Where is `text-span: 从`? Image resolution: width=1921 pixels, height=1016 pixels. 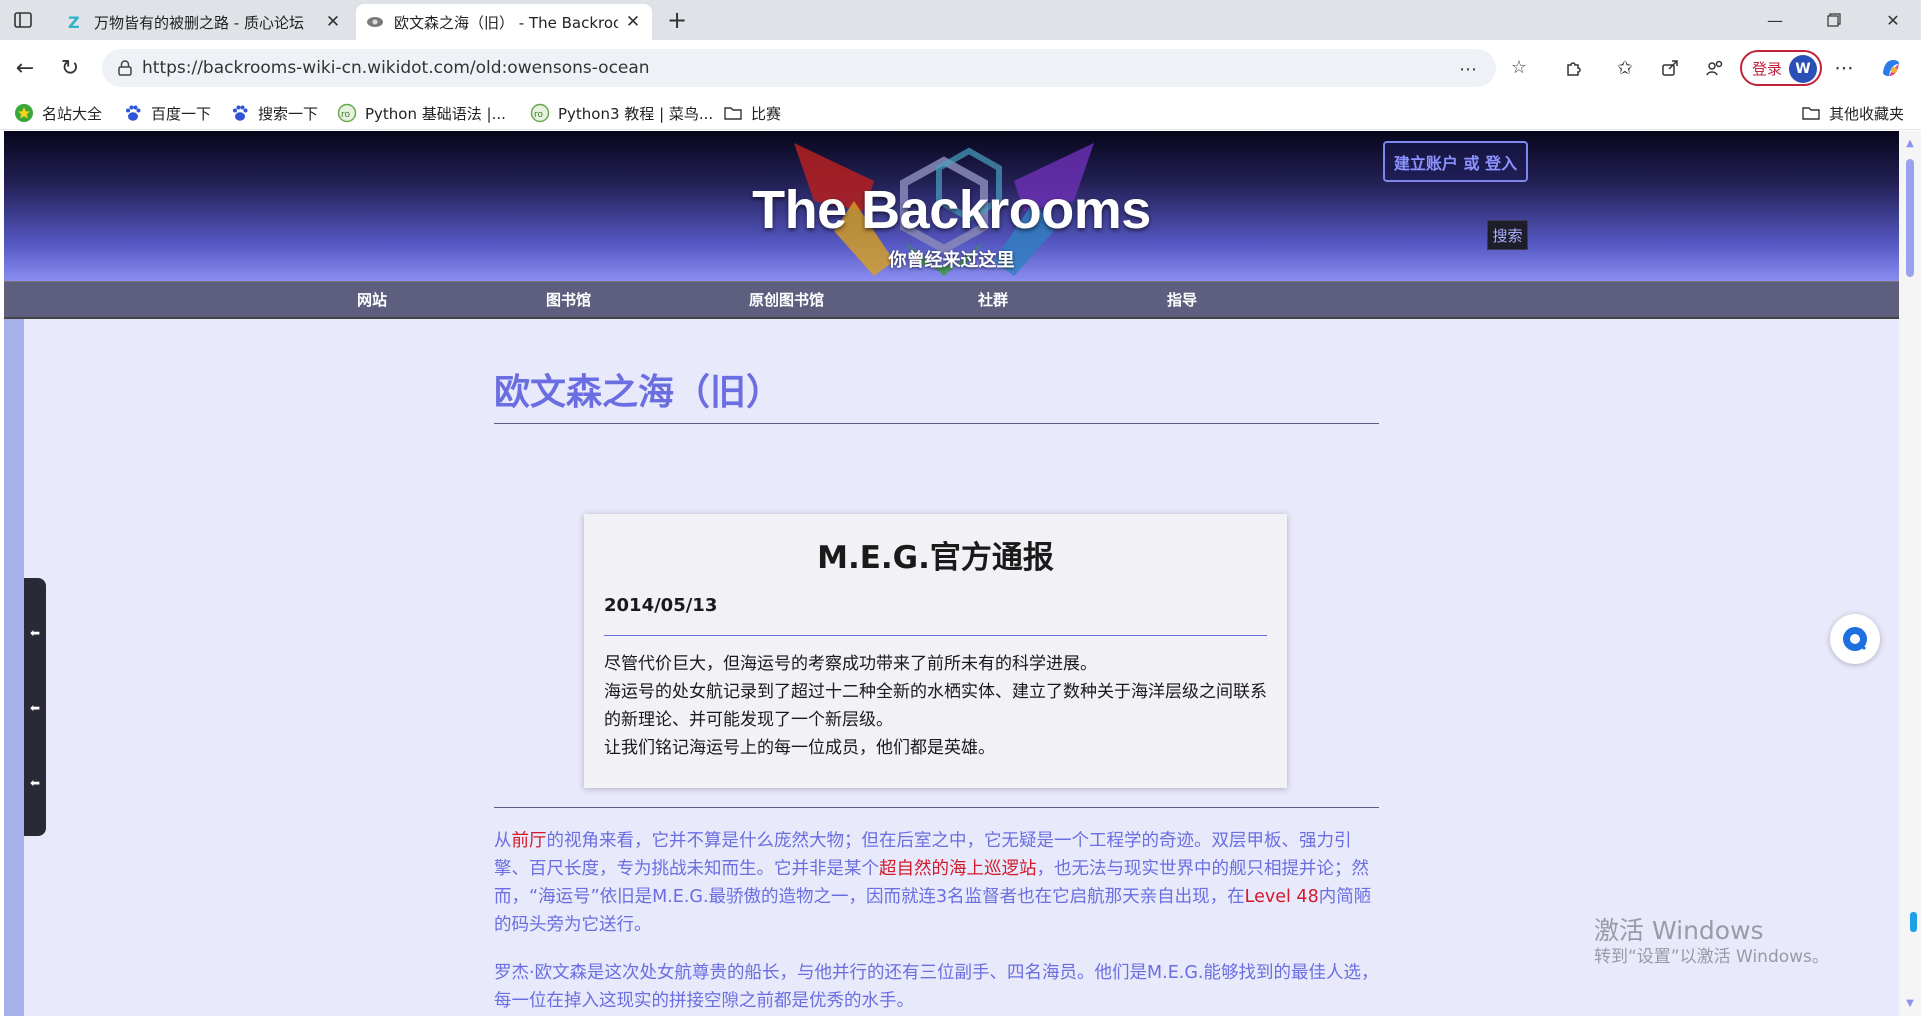 text-span: 从 is located at coordinates (503, 841).